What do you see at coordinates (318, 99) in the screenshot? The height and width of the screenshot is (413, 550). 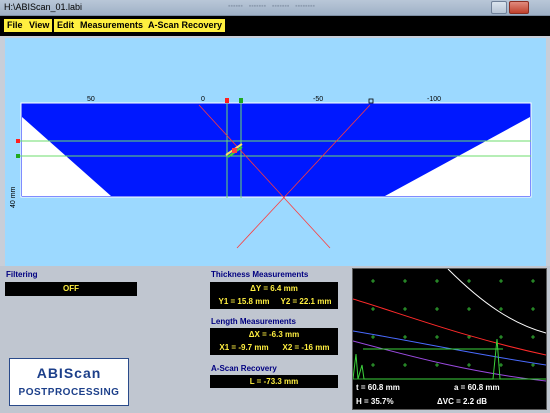 I see `scale-tick-minus50: -50` at bounding box center [318, 99].